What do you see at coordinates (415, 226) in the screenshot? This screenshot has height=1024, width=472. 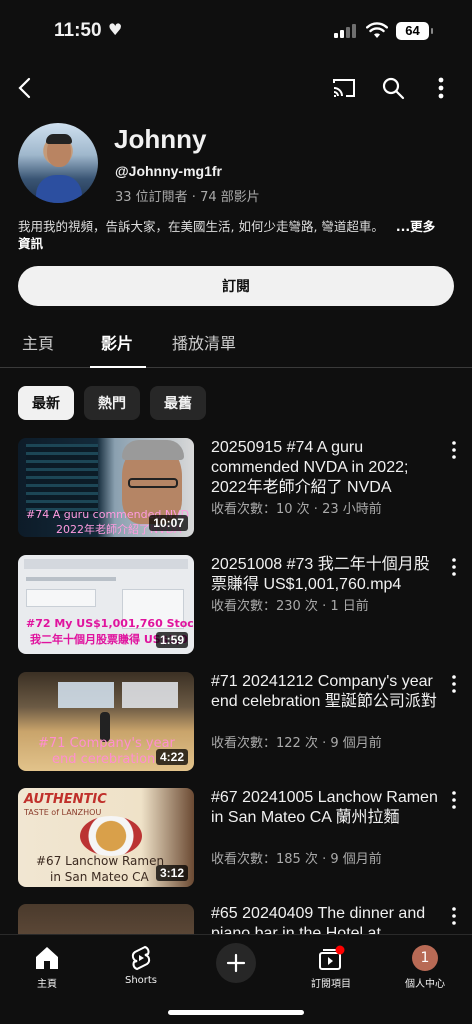 I see `more-info-link: ...更多` at bounding box center [415, 226].